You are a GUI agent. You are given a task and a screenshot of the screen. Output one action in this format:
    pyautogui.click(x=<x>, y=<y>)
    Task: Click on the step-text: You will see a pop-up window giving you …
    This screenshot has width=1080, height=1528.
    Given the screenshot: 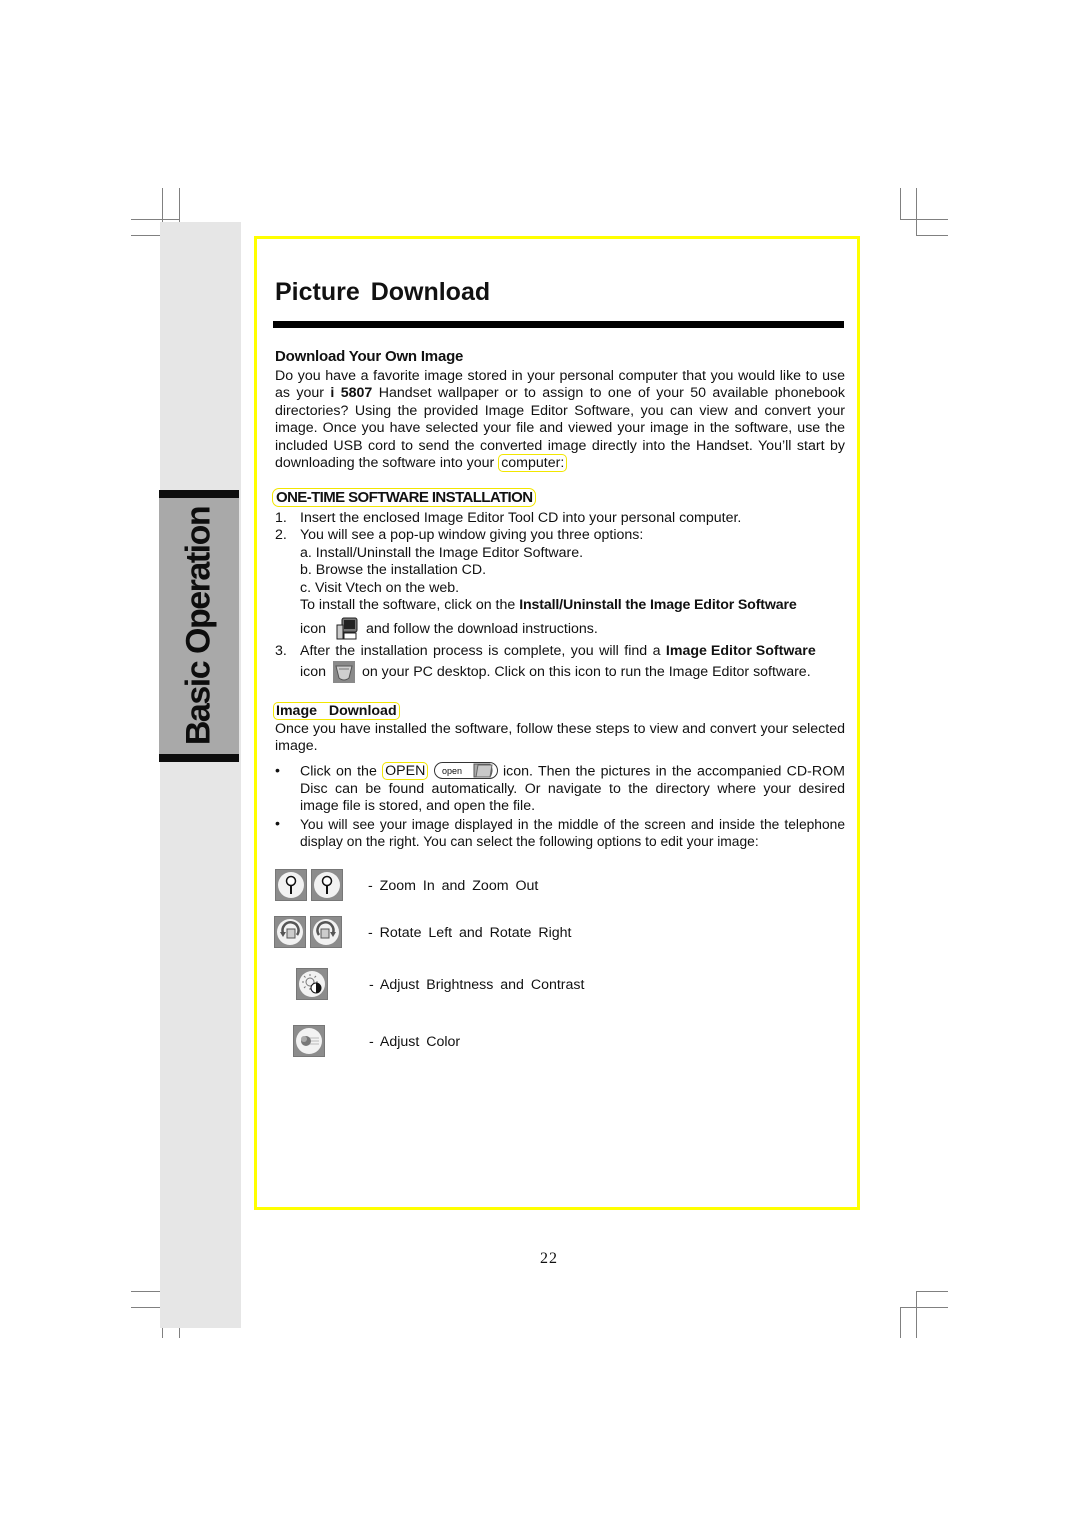 What is the action you would take?
    pyautogui.click(x=472, y=535)
    